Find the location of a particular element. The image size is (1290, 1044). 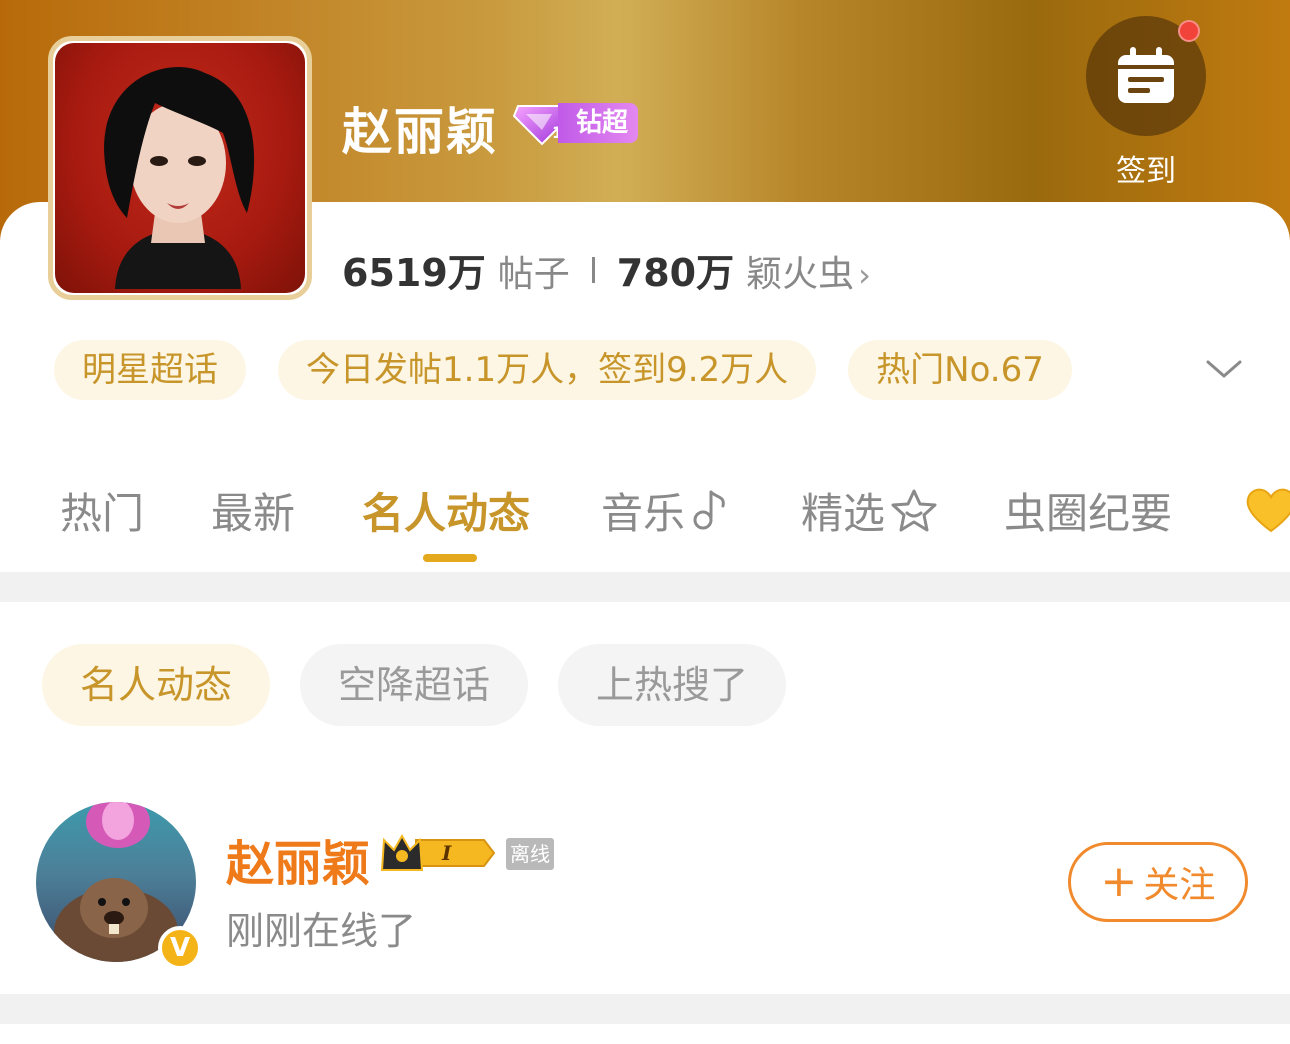

tab-hot: 热门 is located at coordinates (102, 510).